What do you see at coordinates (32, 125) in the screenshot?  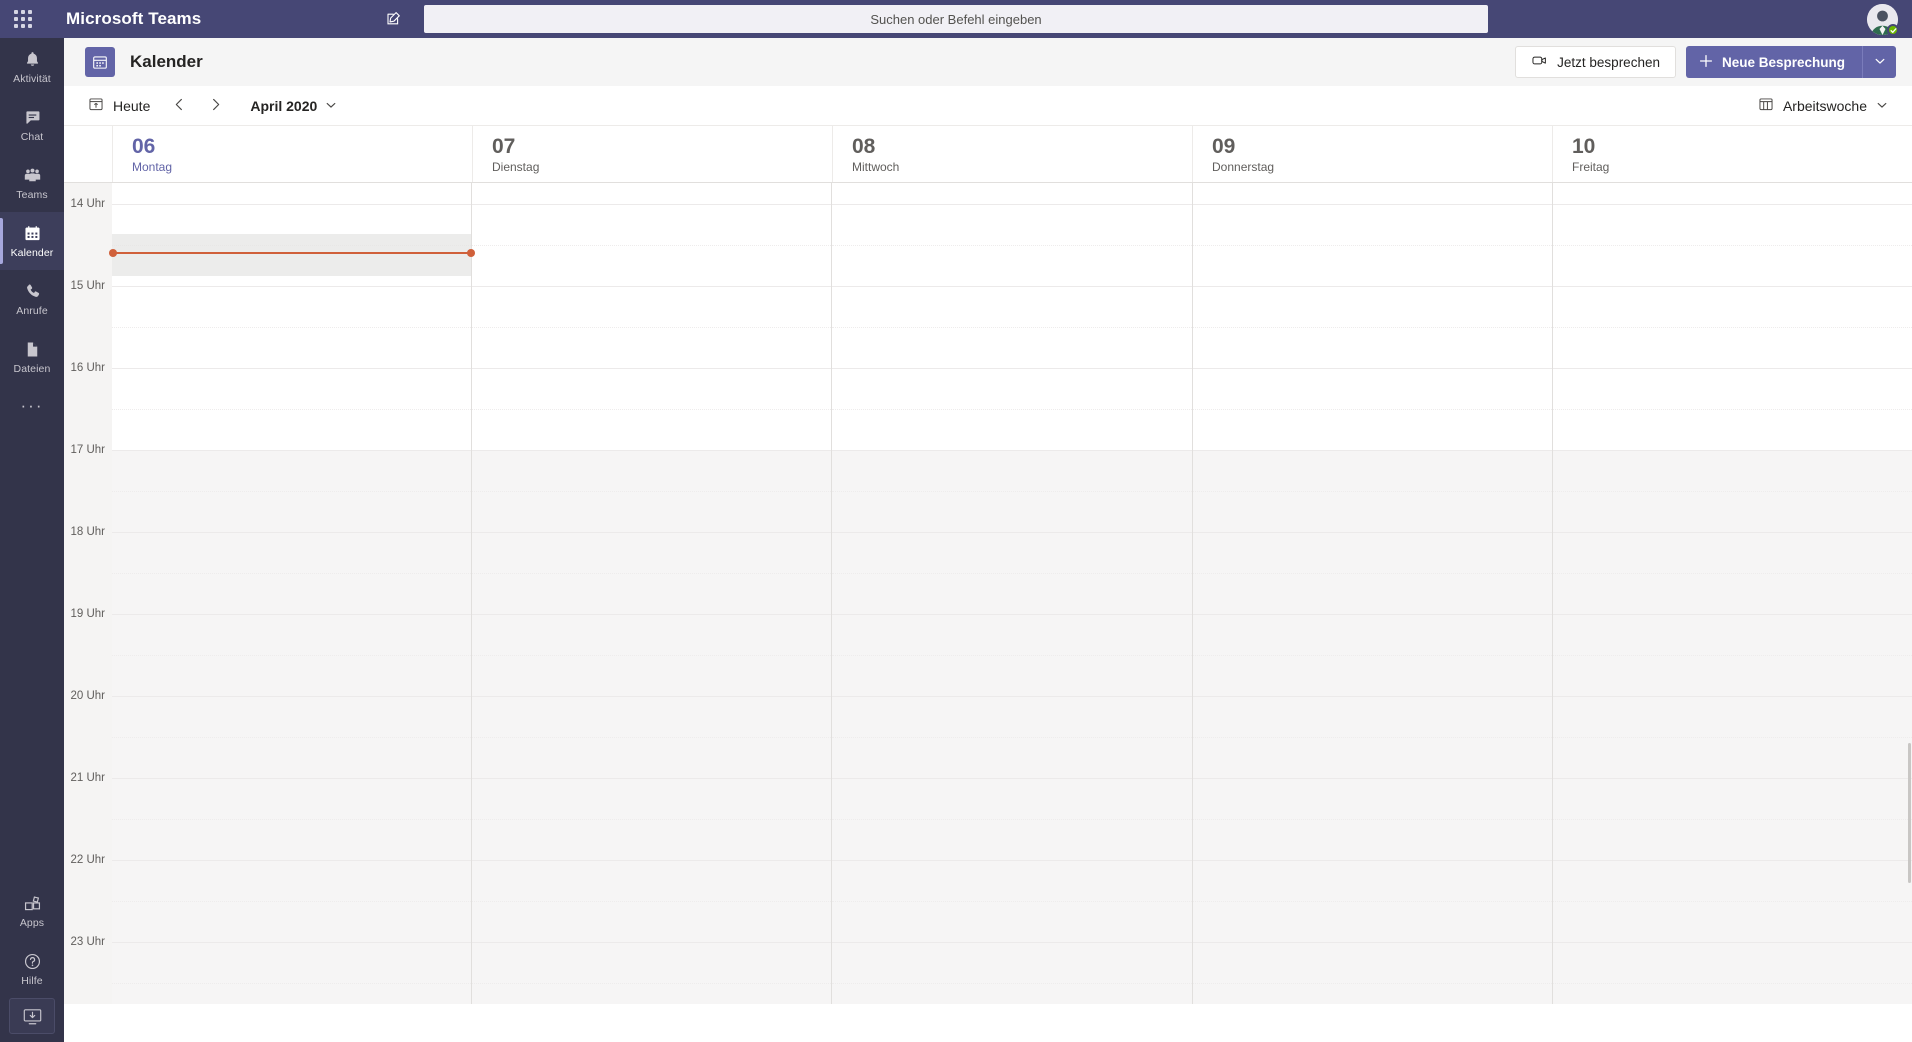 I see `sidebar-item-chat: Chat` at bounding box center [32, 125].